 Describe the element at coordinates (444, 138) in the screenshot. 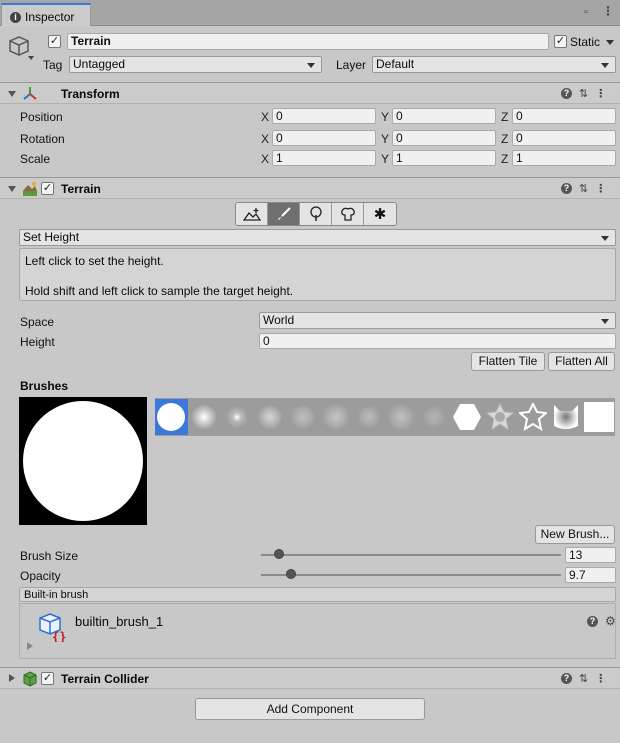

I see `rotation-y-field: 0` at that location.